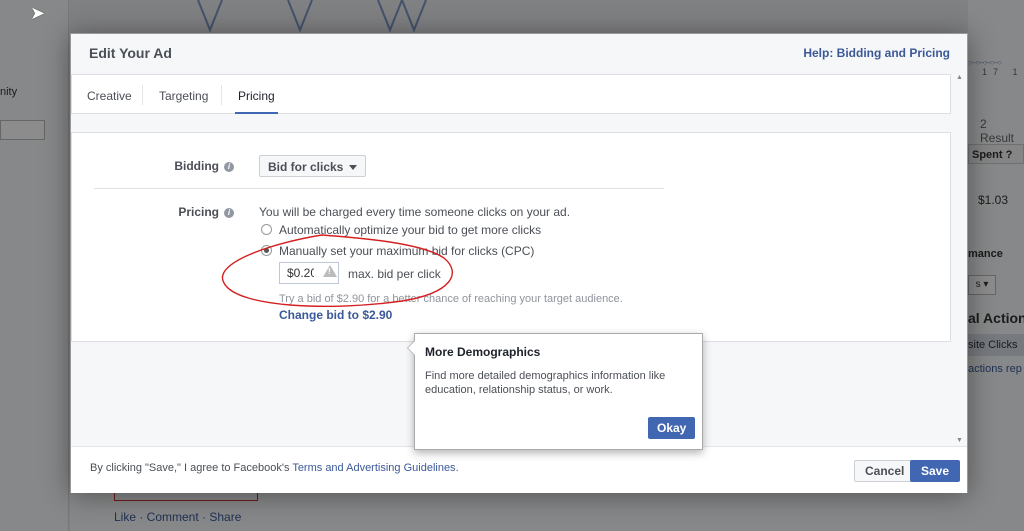 This screenshot has width=1024, height=531. I want to click on bidding-label-row: Bidding i, so click(164, 166).